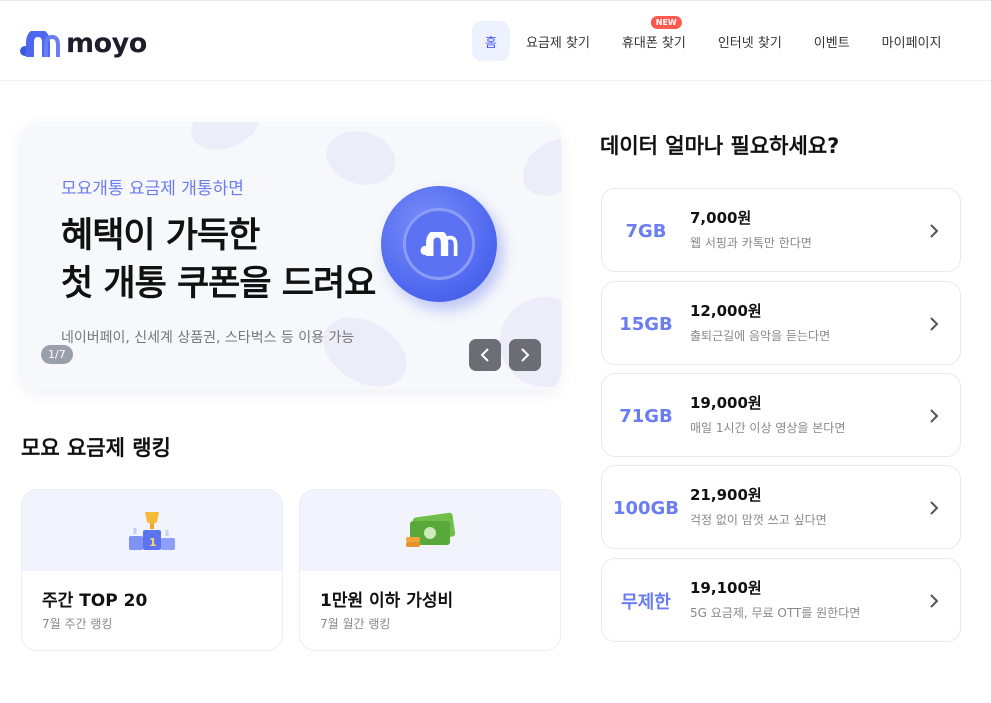  Describe the element at coordinates (726, 403) in the screenshot. I see `plan-price: 19,000원` at that location.